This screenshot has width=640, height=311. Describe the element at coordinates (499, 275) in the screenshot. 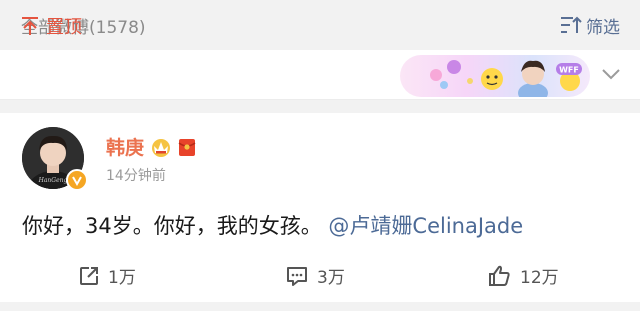

I see `thumbs-up-icon` at that location.